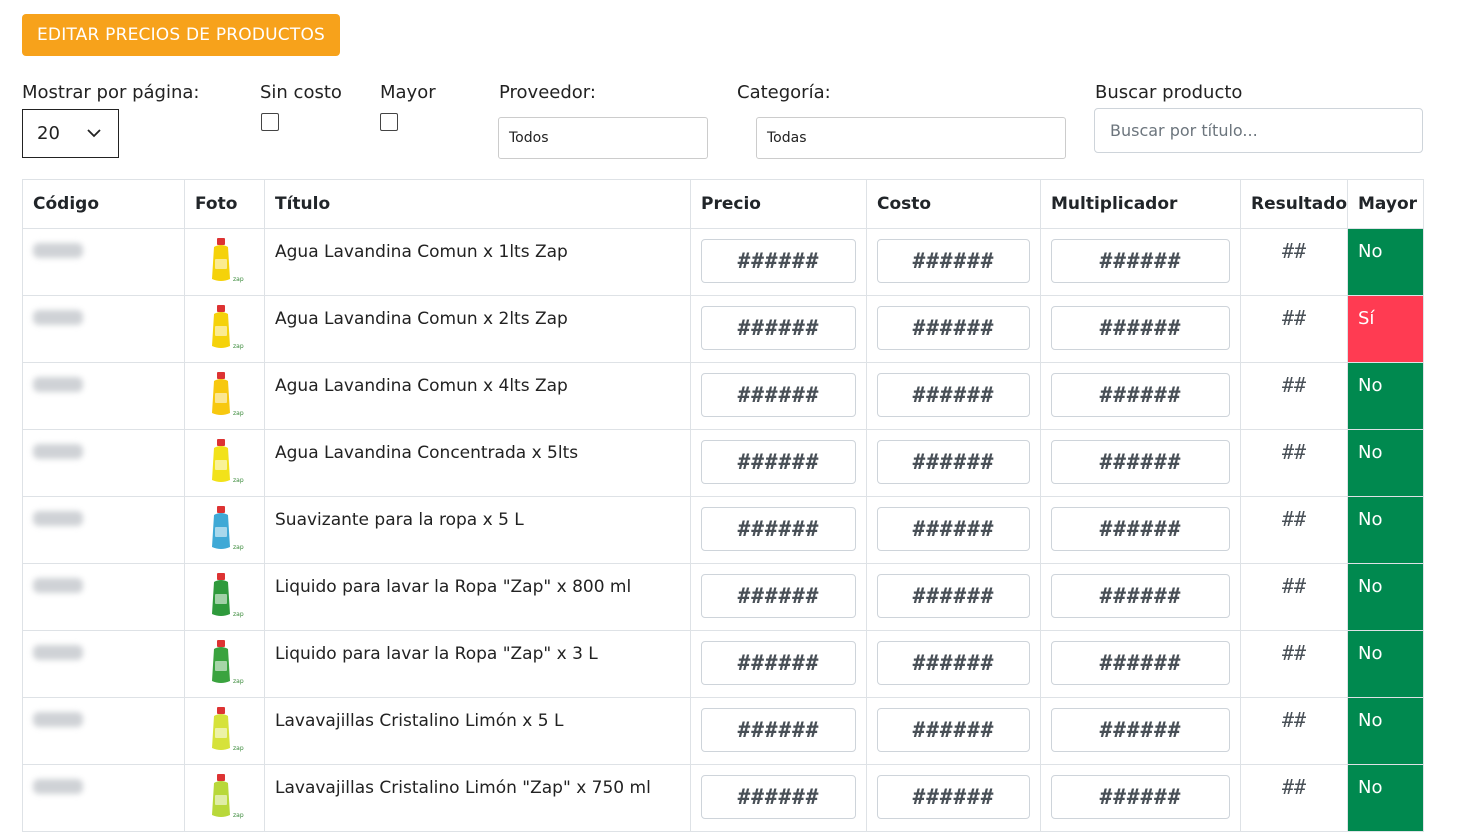 The image size is (1457, 837). Describe the element at coordinates (778, 204) in the screenshot. I see `header-precio: Precio` at that location.